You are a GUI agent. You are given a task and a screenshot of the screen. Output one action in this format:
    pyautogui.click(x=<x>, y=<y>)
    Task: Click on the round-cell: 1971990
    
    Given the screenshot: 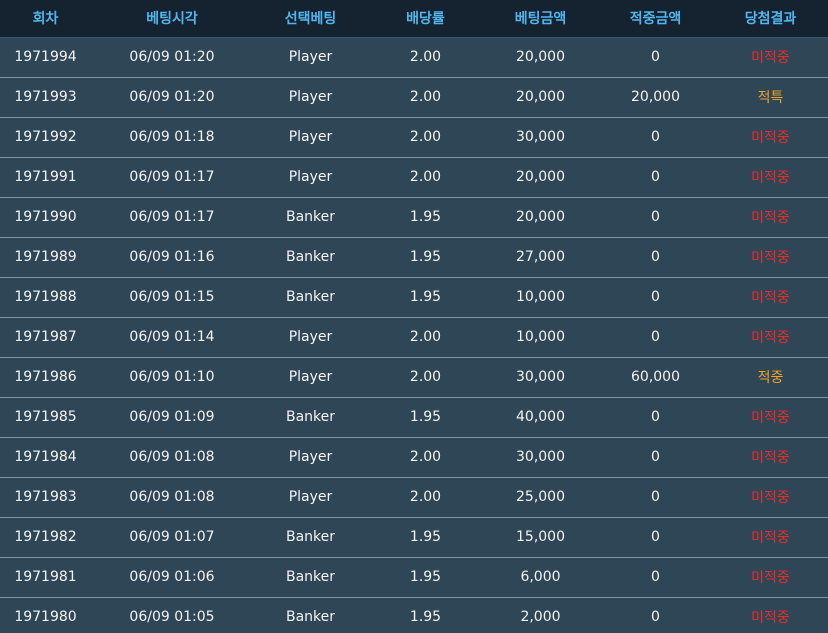 What is the action you would take?
    pyautogui.click(x=45, y=217)
    